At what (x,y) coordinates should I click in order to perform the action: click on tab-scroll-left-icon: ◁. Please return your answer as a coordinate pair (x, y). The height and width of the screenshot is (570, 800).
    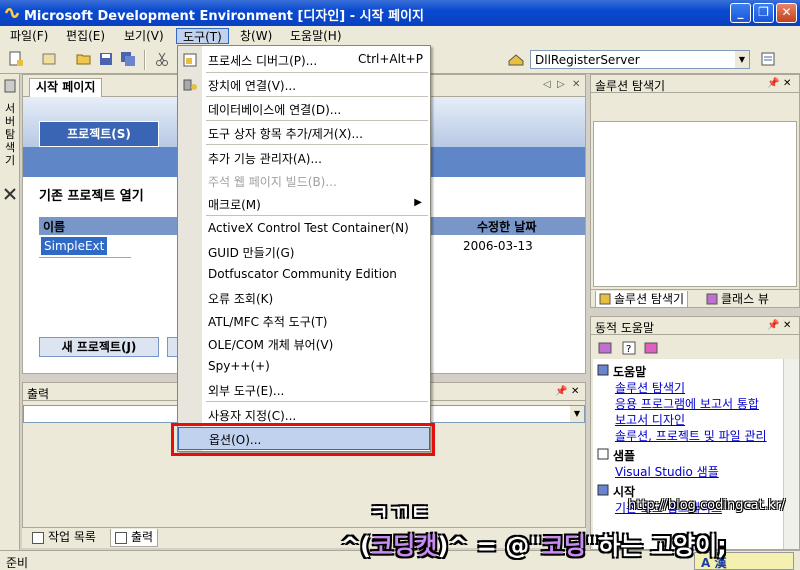
    Looking at the image, I should click on (547, 84).